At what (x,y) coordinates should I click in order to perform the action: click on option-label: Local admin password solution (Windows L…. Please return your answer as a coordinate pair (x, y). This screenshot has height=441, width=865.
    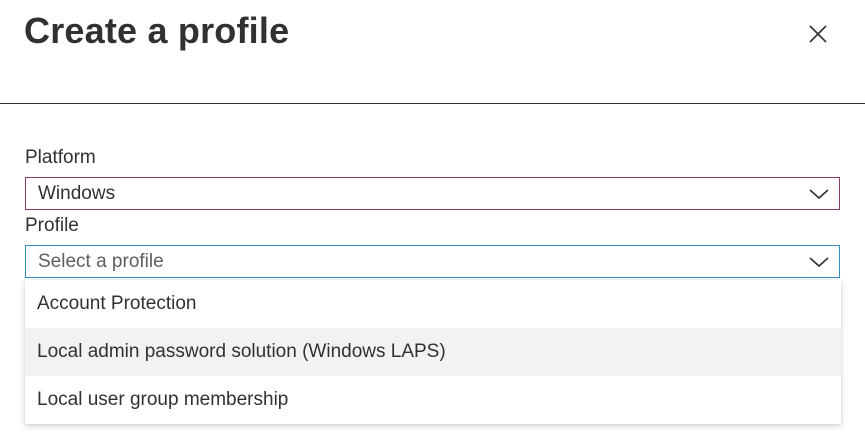
    Looking at the image, I should click on (241, 351).